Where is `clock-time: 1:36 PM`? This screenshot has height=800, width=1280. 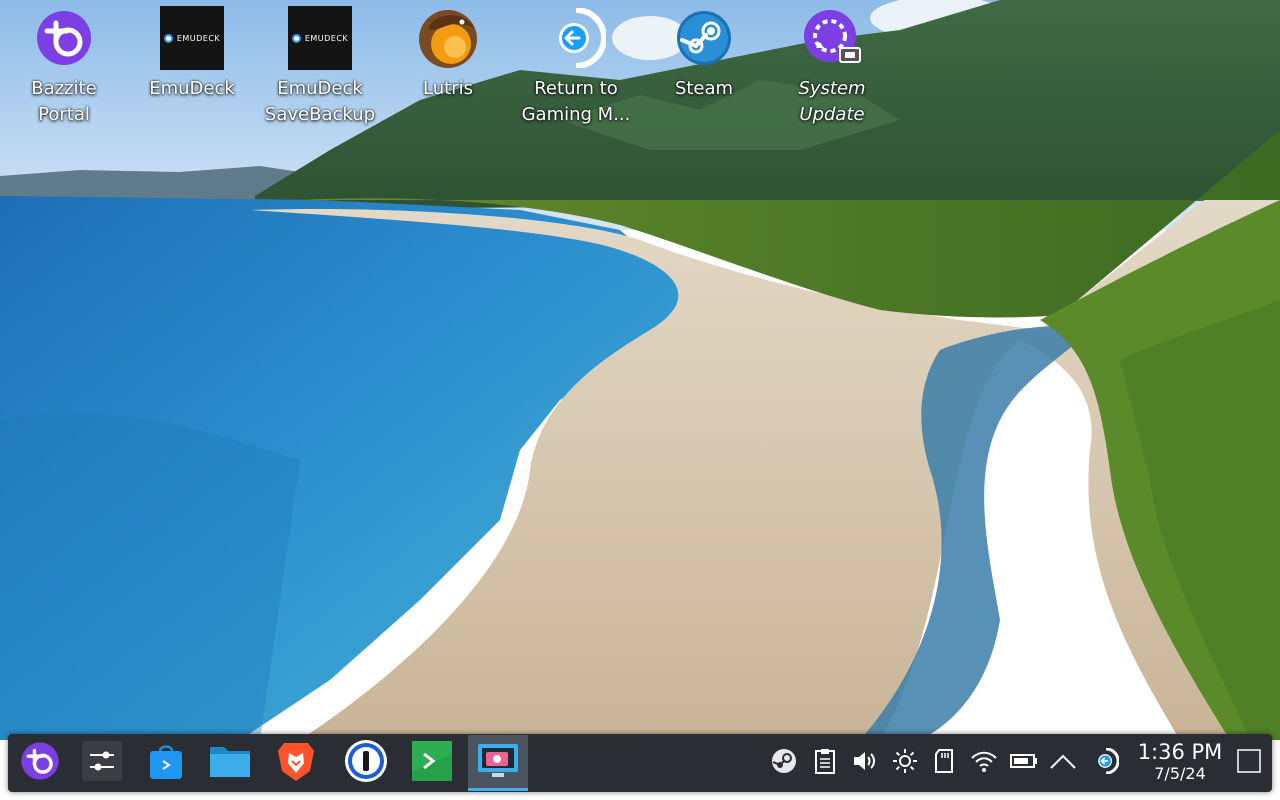 clock-time: 1:36 PM is located at coordinates (1180, 752).